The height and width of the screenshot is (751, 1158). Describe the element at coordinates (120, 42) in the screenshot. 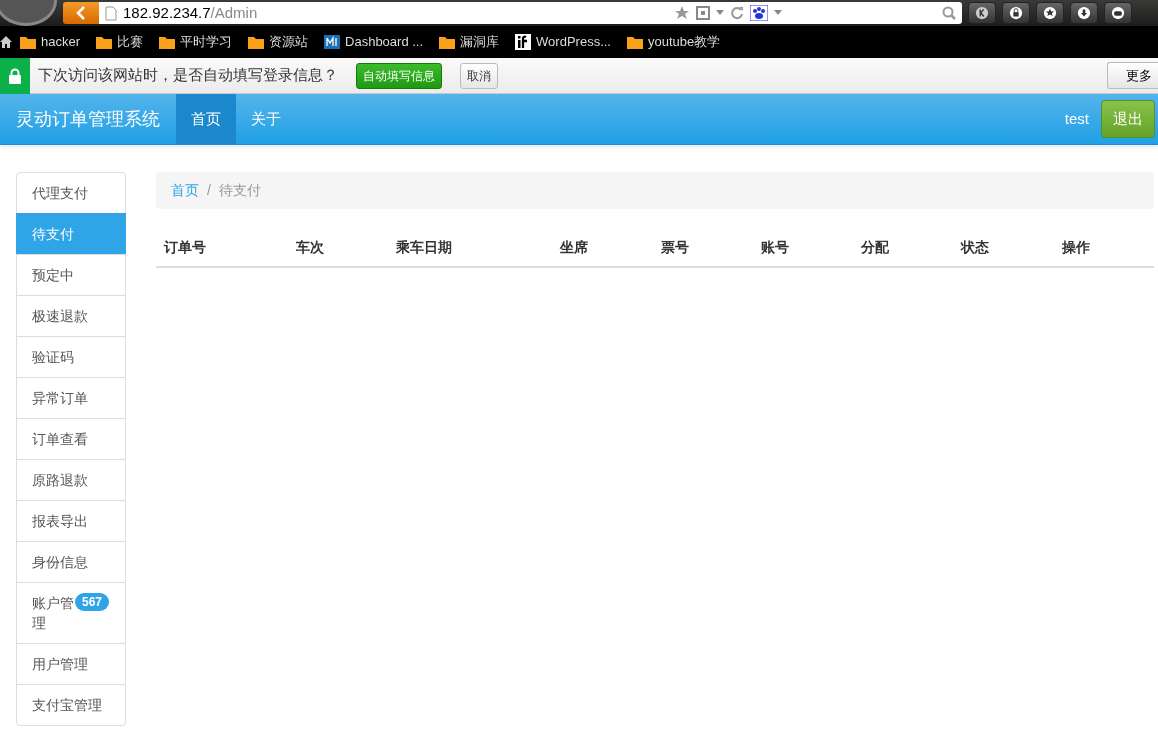

I see `bookmark-item: 比赛` at that location.